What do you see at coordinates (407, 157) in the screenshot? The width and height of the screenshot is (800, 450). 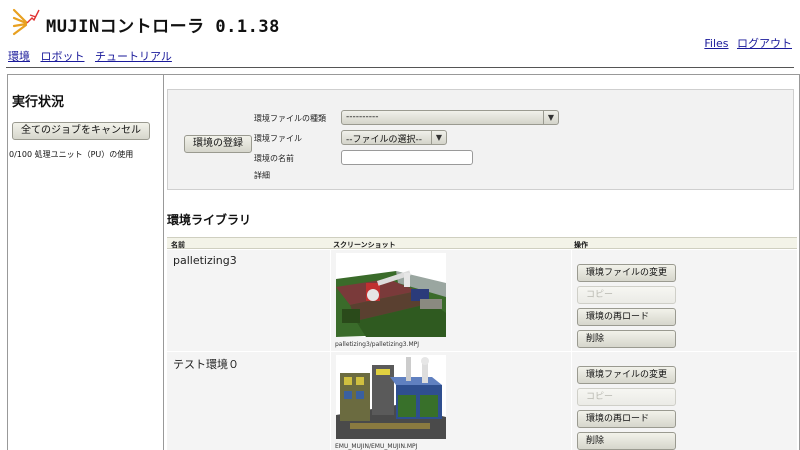 I see `env-name-input` at bounding box center [407, 157].